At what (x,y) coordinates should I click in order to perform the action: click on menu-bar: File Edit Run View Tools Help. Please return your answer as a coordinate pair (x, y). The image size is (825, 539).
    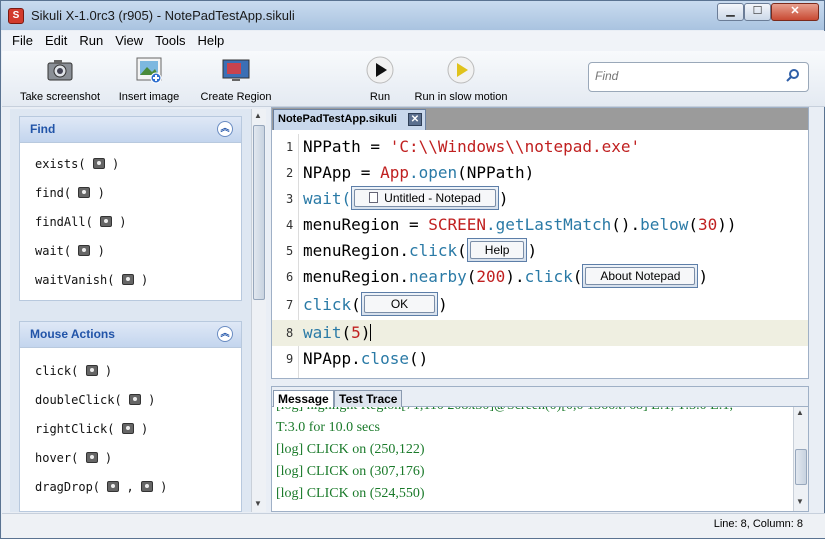
    Looking at the image, I should click on (413, 41).